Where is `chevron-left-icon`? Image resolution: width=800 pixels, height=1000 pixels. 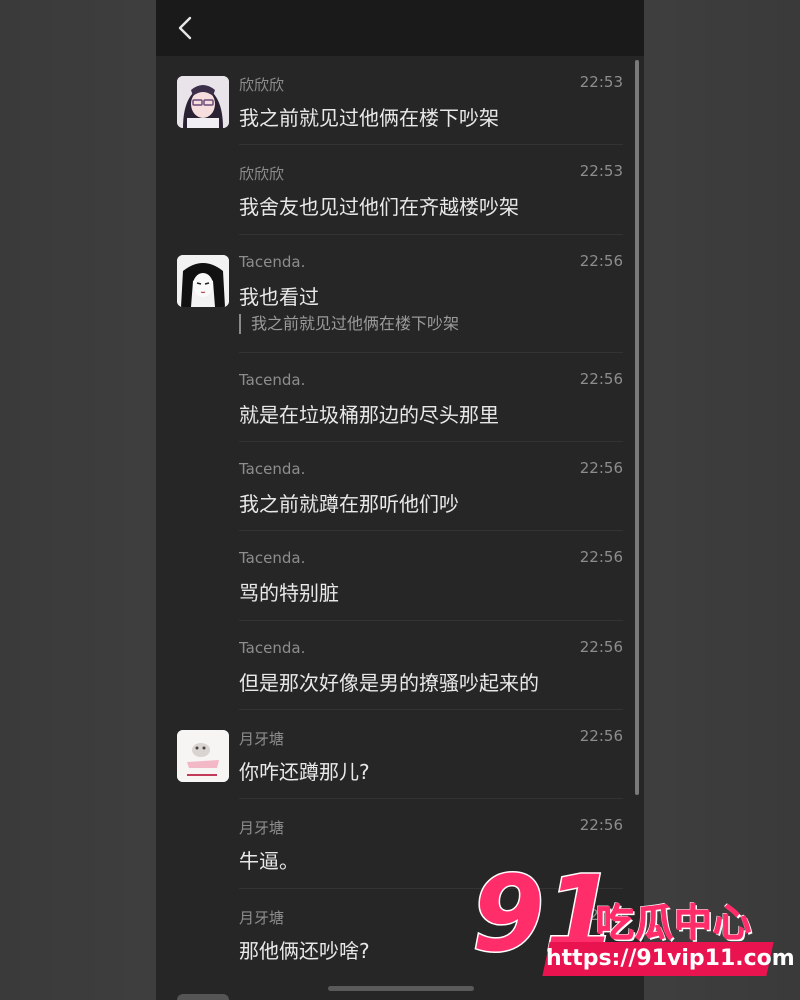 chevron-left-icon is located at coordinates (185, 28).